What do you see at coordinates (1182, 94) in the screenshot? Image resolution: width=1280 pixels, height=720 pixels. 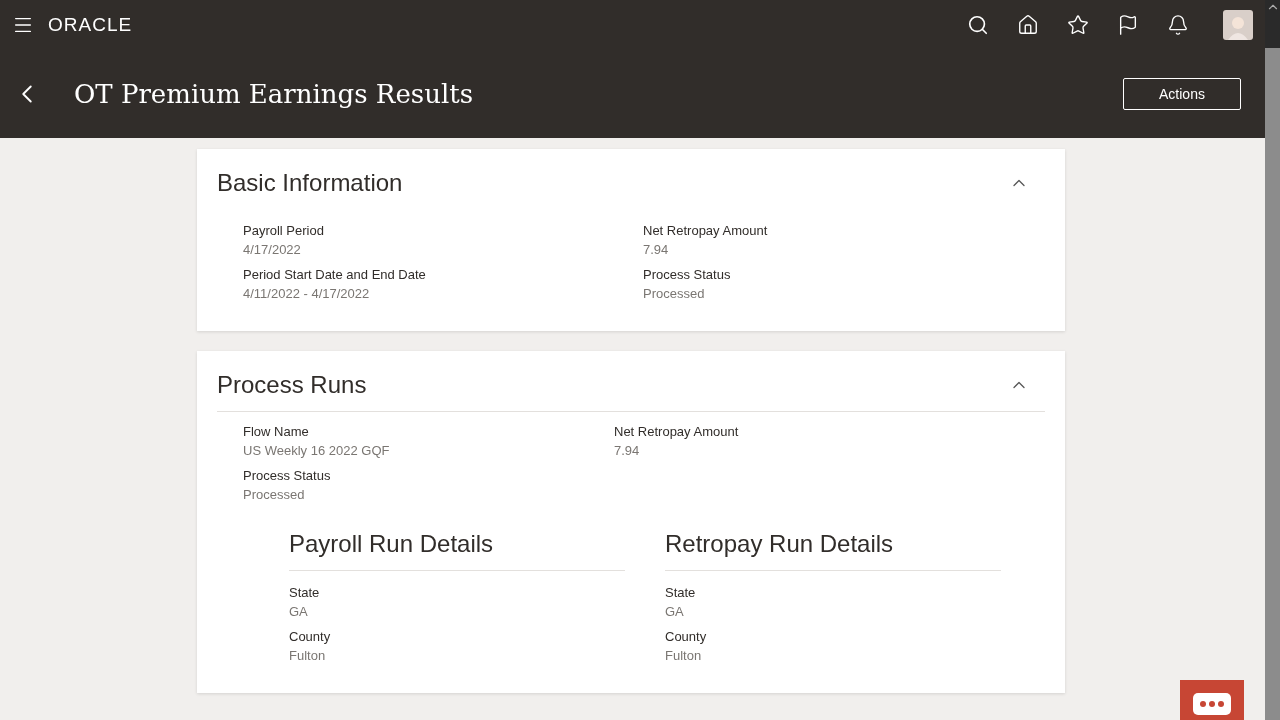 I see `actions-button: Actions` at bounding box center [1182, 94].